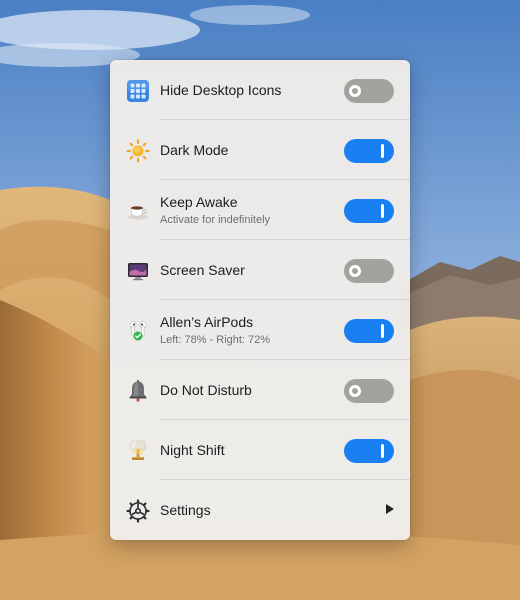 The image size is (520, 600). I want to click on menu-item-text: Night Shift, so click(192, 450).